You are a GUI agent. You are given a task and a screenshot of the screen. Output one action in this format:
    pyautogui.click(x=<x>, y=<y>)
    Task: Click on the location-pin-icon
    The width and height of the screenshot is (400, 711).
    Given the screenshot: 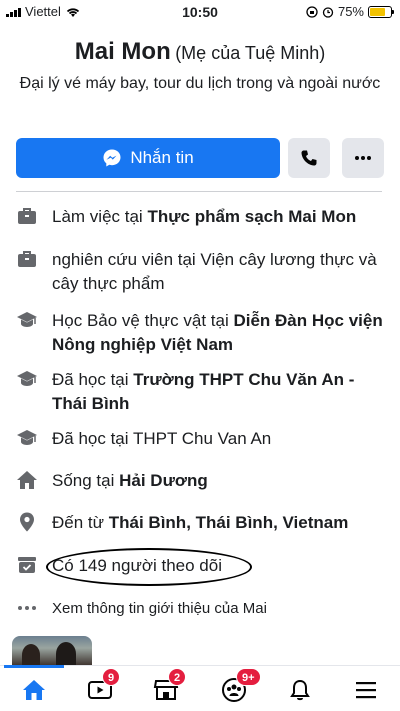 What is the action you would take?
    pyautogui.click(x=27, y=522)
    